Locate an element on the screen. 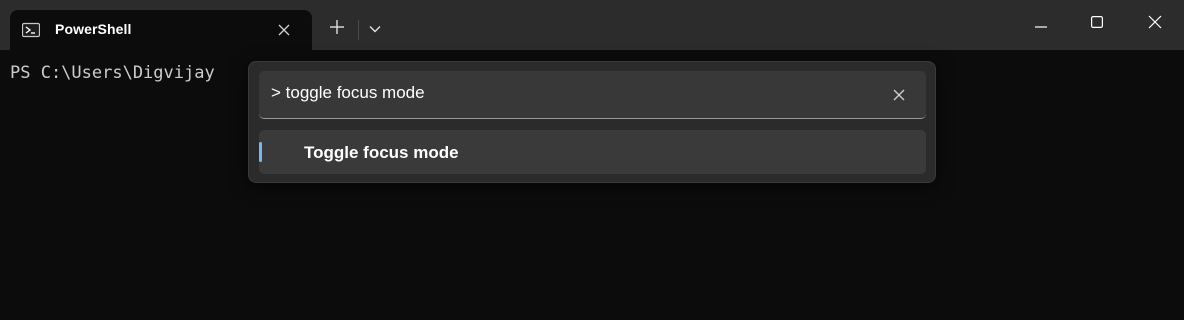  search-input-value: > toggle focus mode is located at coordinates (348, 92).